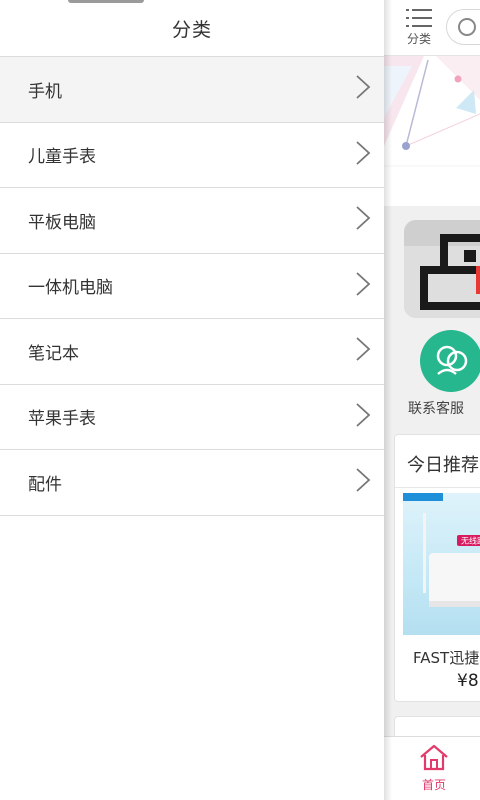 The width and height of the screenshot is (480, 800). I want to click on category-menu-button: 分类, so click(419, 30).